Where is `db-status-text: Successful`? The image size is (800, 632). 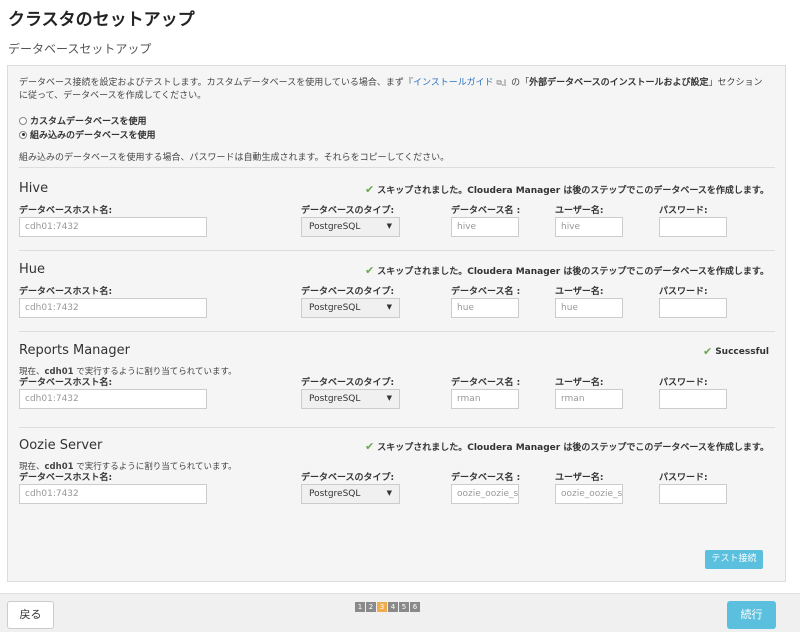
db-status-text: Successful is located at coordinates (742, 351).